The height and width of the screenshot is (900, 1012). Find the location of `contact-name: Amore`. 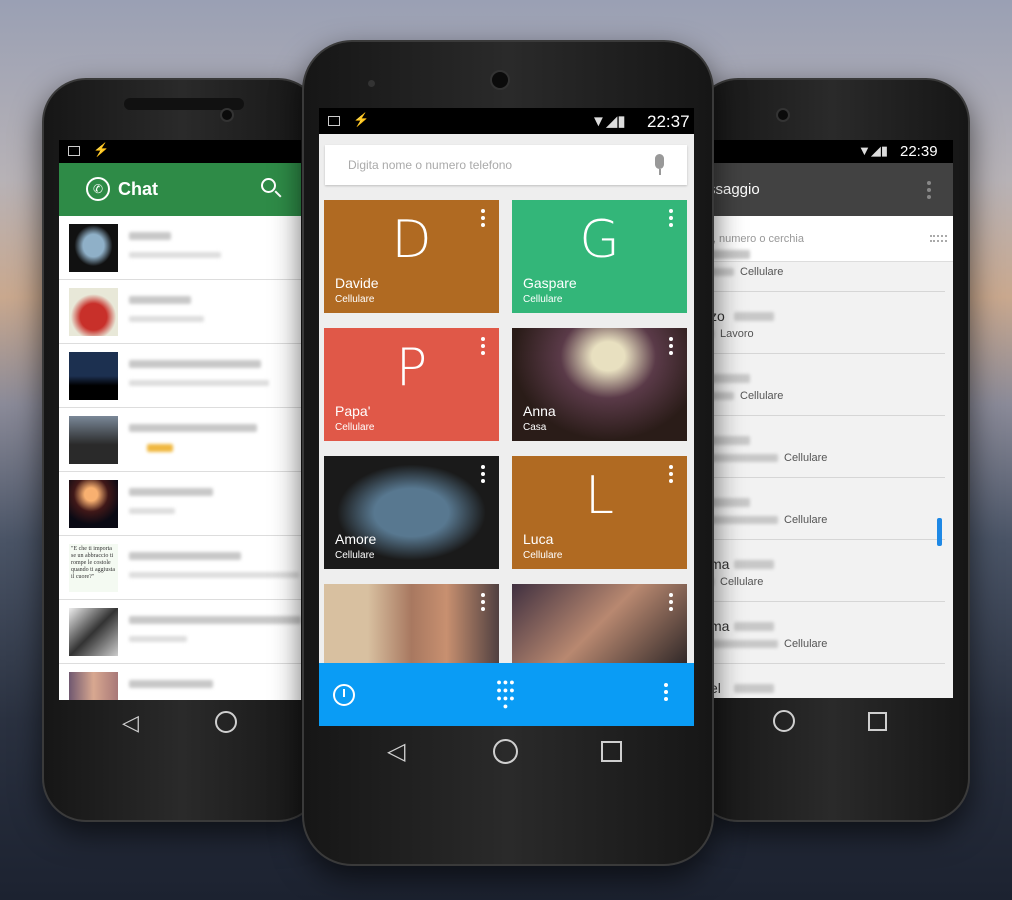

contact-name: Amore is located at coordinates (356, 539).